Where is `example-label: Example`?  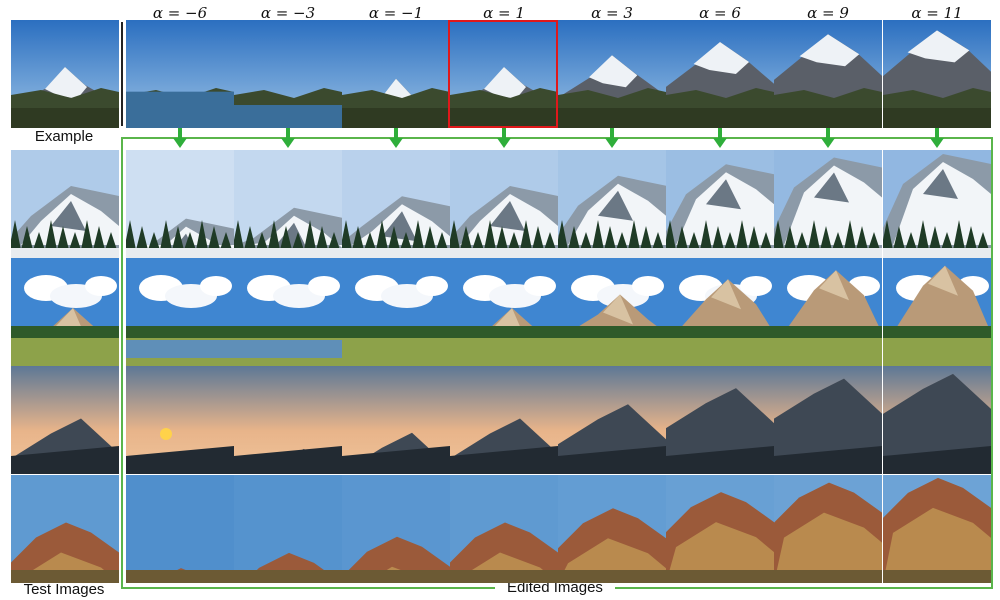
example-label: Example is located at coordinates (64, 136).